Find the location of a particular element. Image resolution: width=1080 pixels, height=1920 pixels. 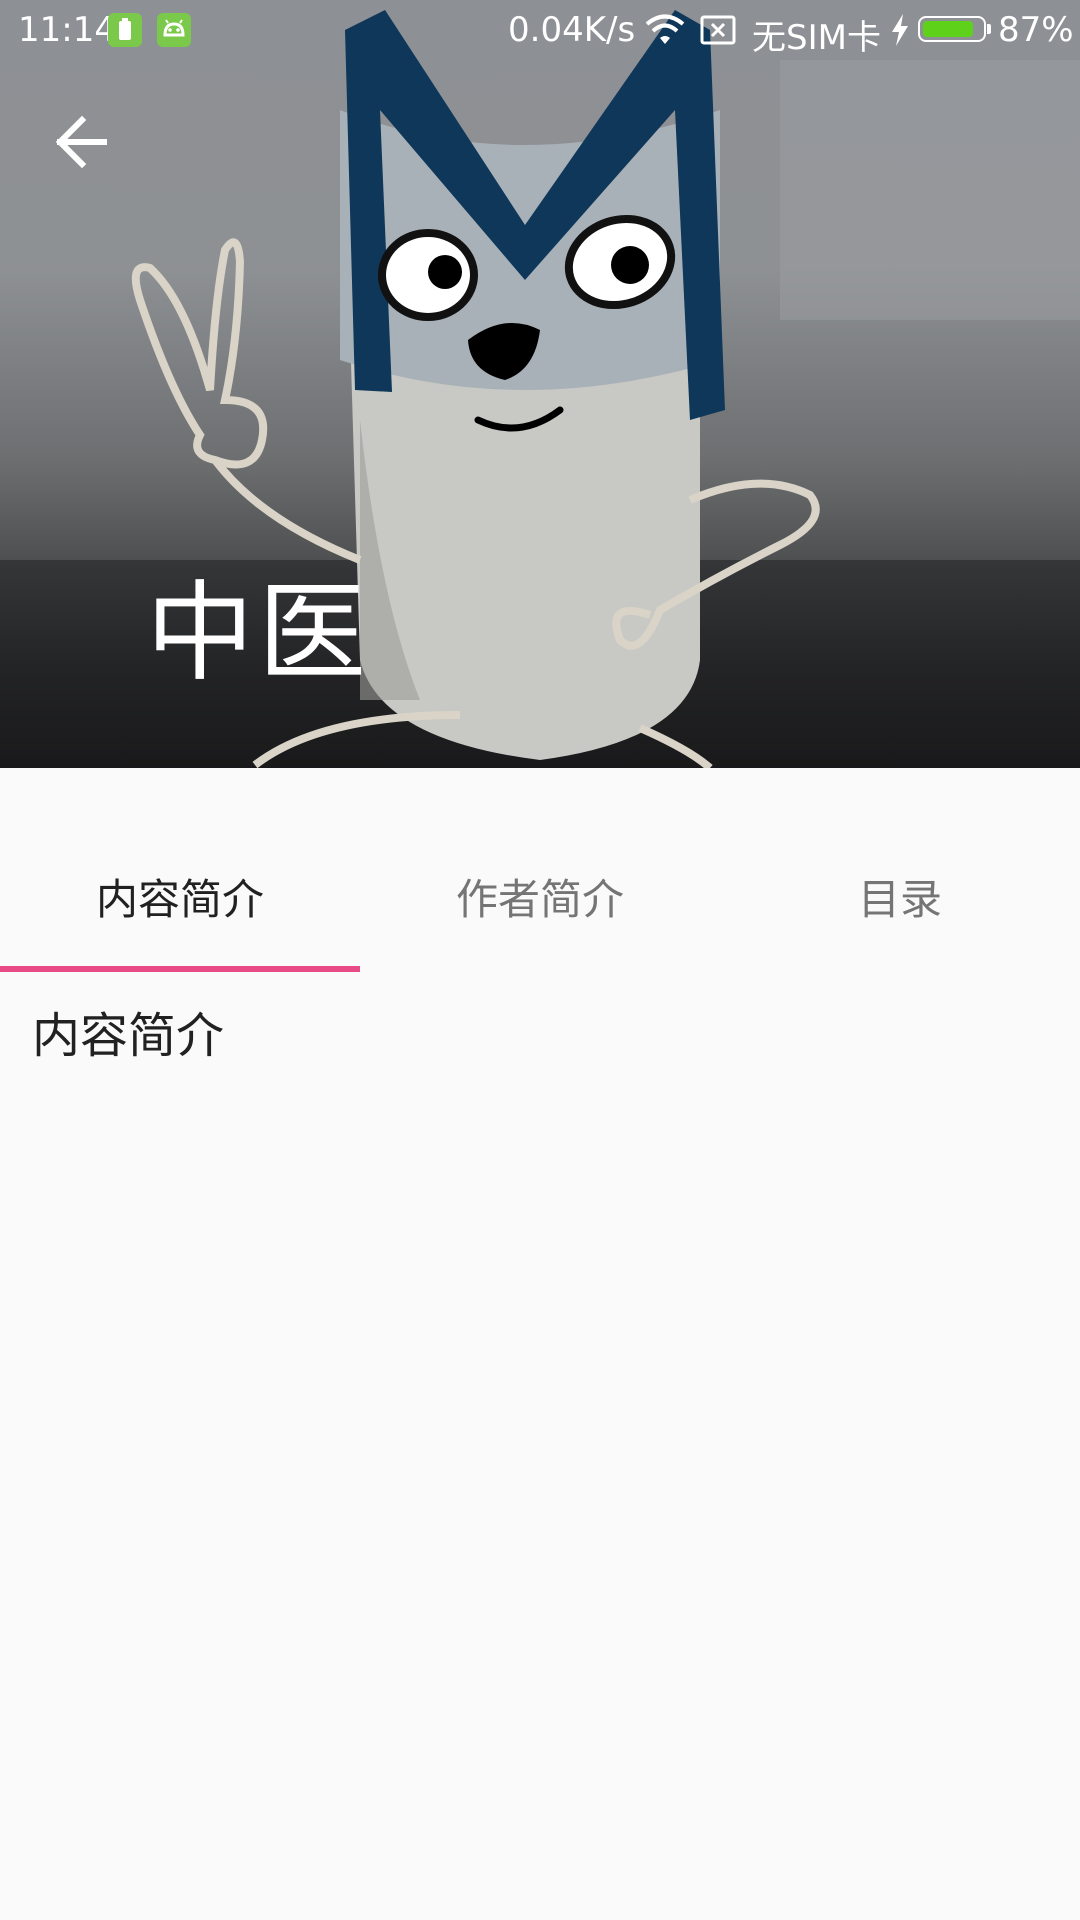

arrow-back-icon is located at coordinates (81, 142).